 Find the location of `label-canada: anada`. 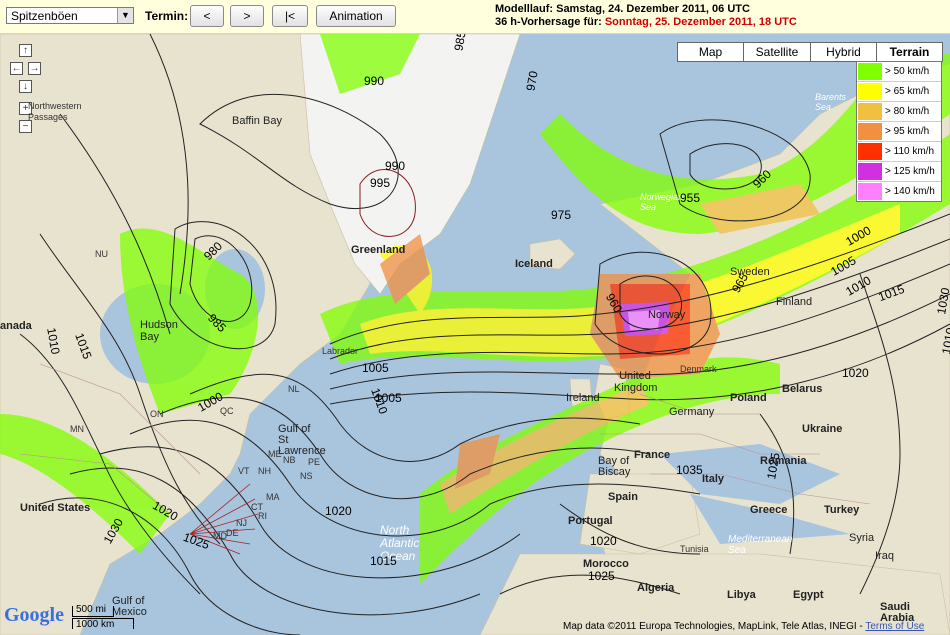

label-canada: anada is located at coordinates (16, 326).